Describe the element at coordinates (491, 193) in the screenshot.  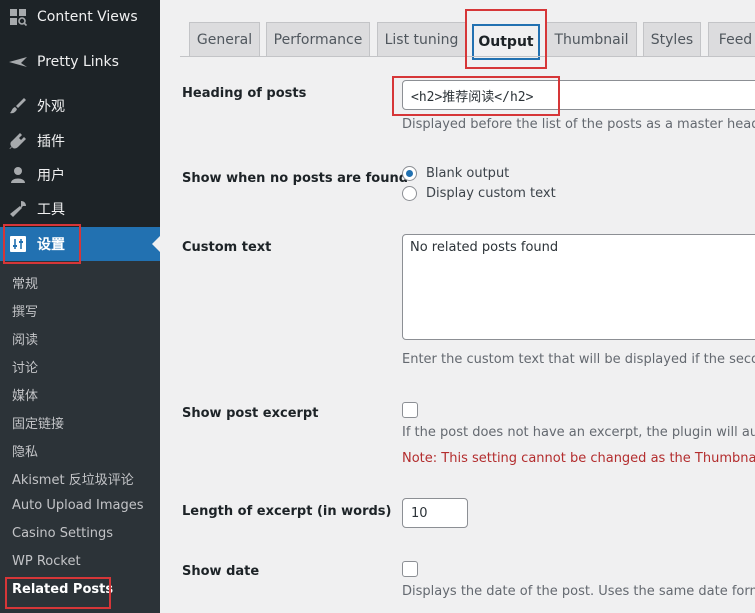
I see `display-custom-text-label: Display custom text` at that location.